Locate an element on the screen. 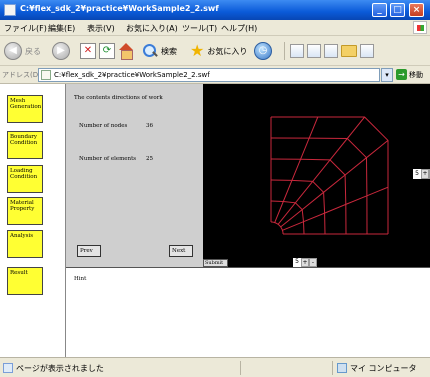 The image size is (430, 377). mesh-stepper: 5 + - is located at coordinates (421, 174).